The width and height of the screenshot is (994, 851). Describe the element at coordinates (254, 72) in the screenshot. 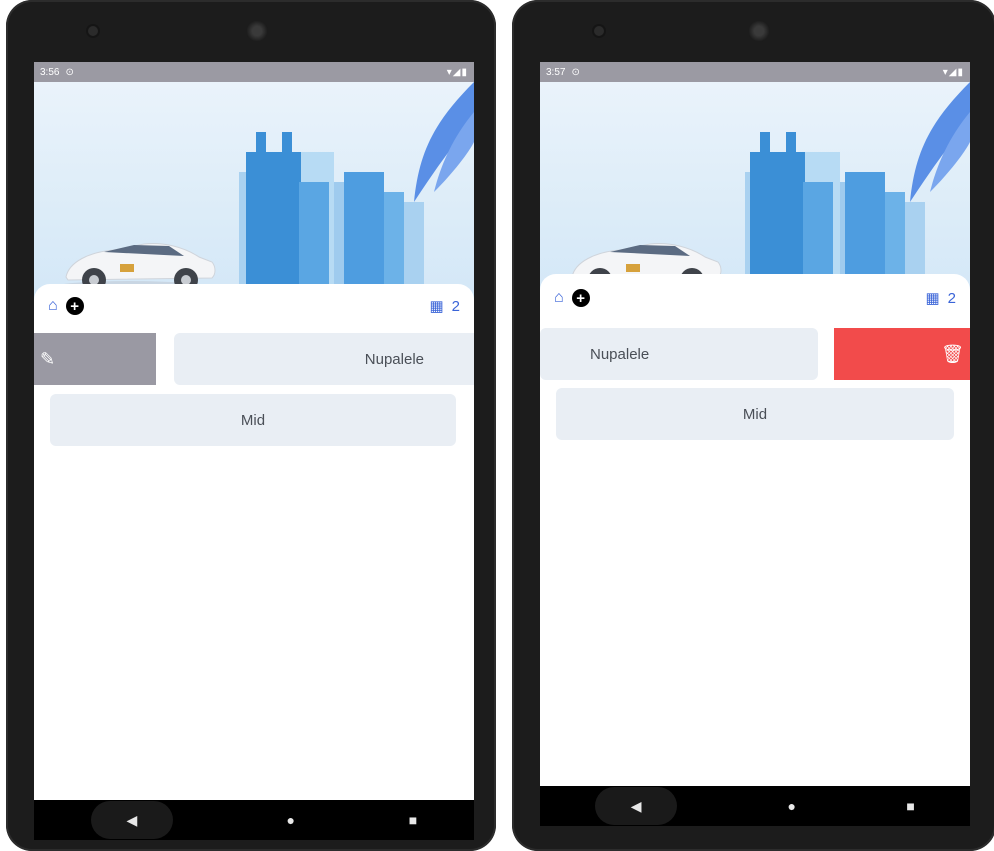

I see `status-bar: 3:56 ⊙ ▾◢▮` at that location.